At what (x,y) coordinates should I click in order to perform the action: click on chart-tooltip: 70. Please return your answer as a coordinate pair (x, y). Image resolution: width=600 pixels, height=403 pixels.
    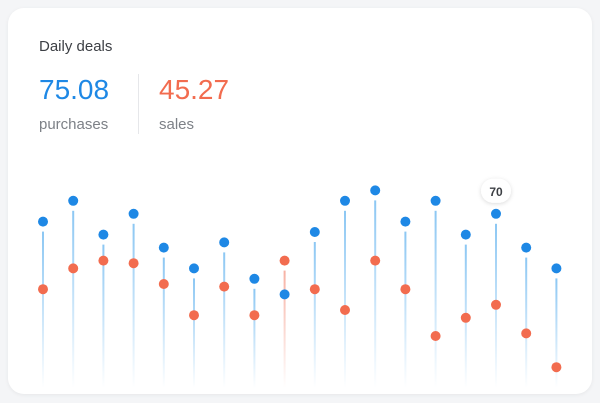
    Looking at the image, I should click on (496, 190).